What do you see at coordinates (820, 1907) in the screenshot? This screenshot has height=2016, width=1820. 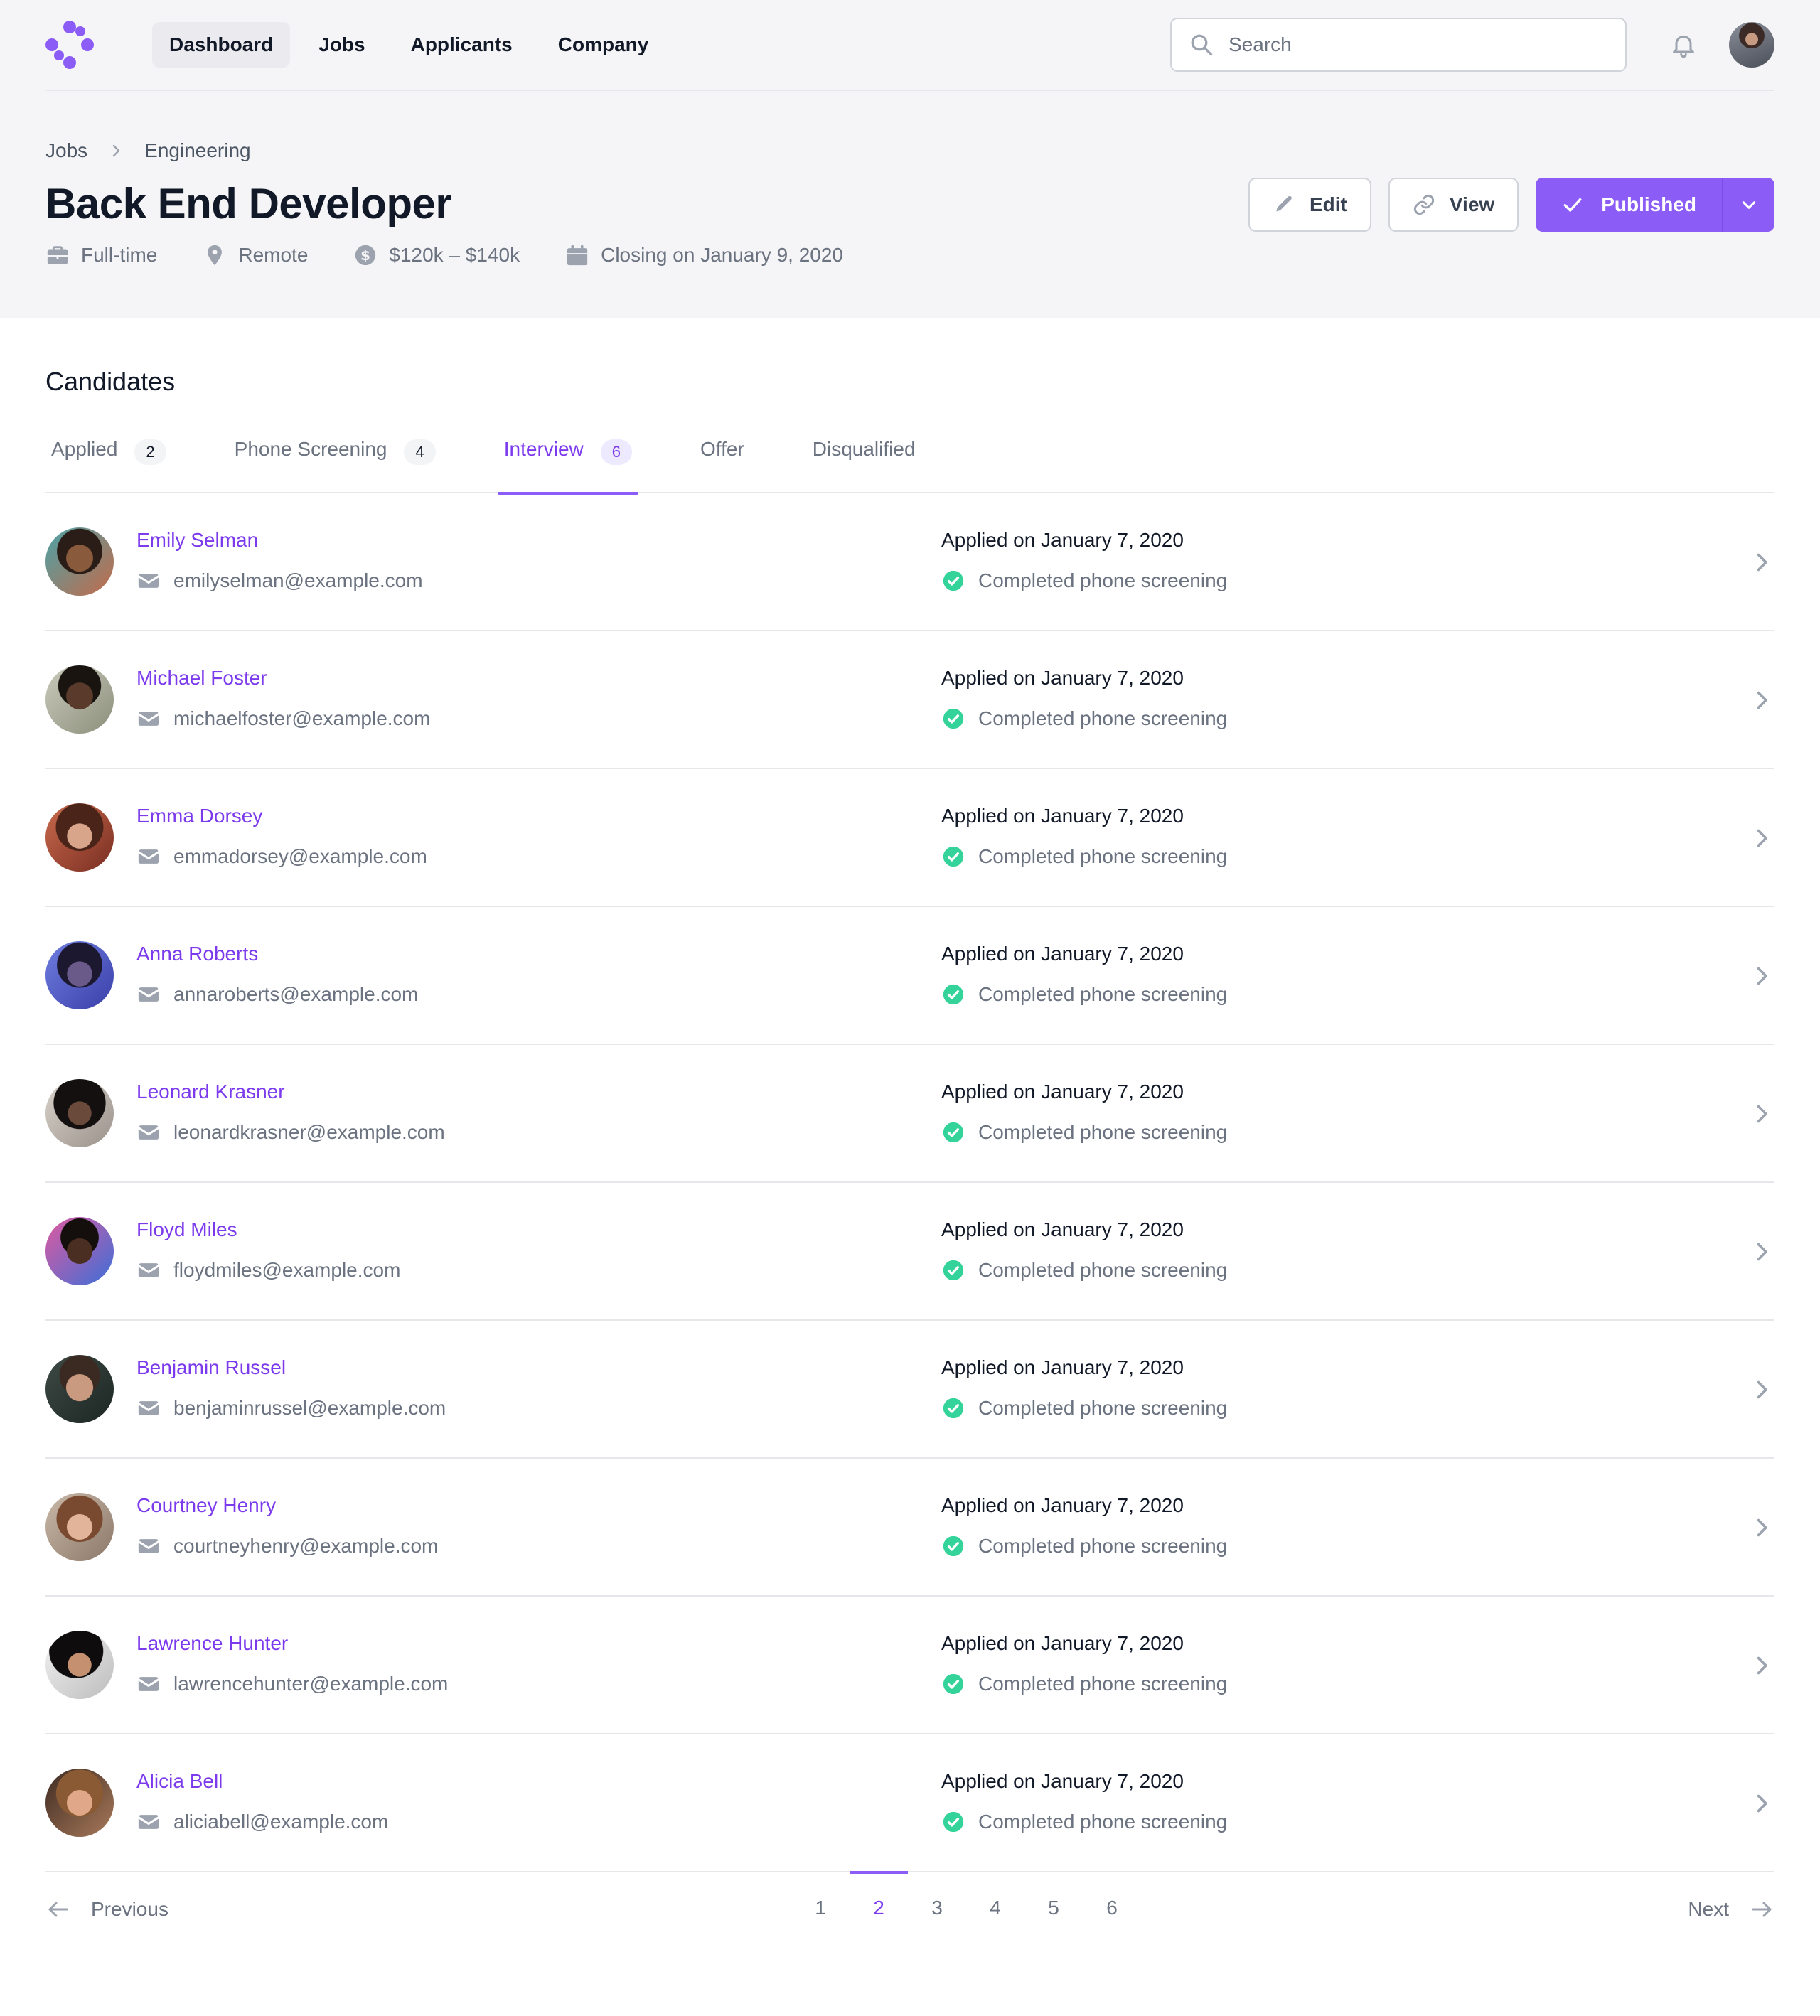 I see `page-1: 1` at bounding box center [820, 1907].